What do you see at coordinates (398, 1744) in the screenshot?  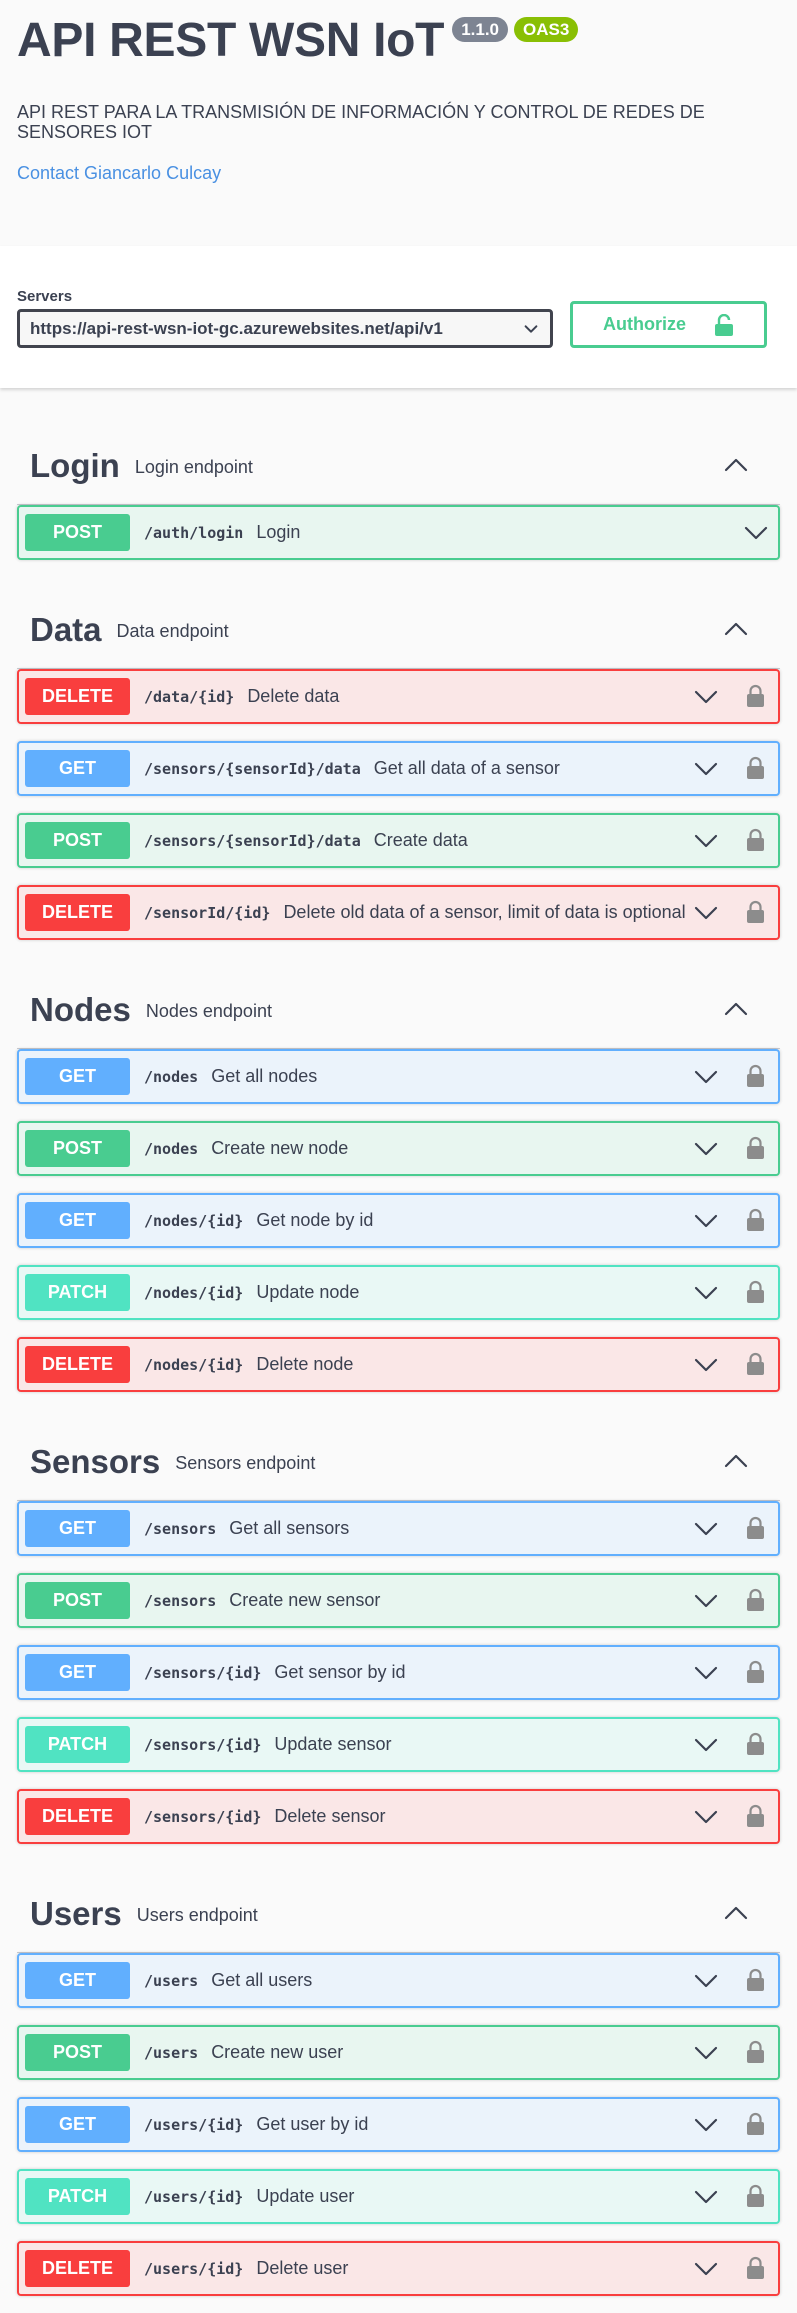 I see `operation-patch-row: PATCH/sensors/{id} Update sensor` at bounding box center [398, 1744].